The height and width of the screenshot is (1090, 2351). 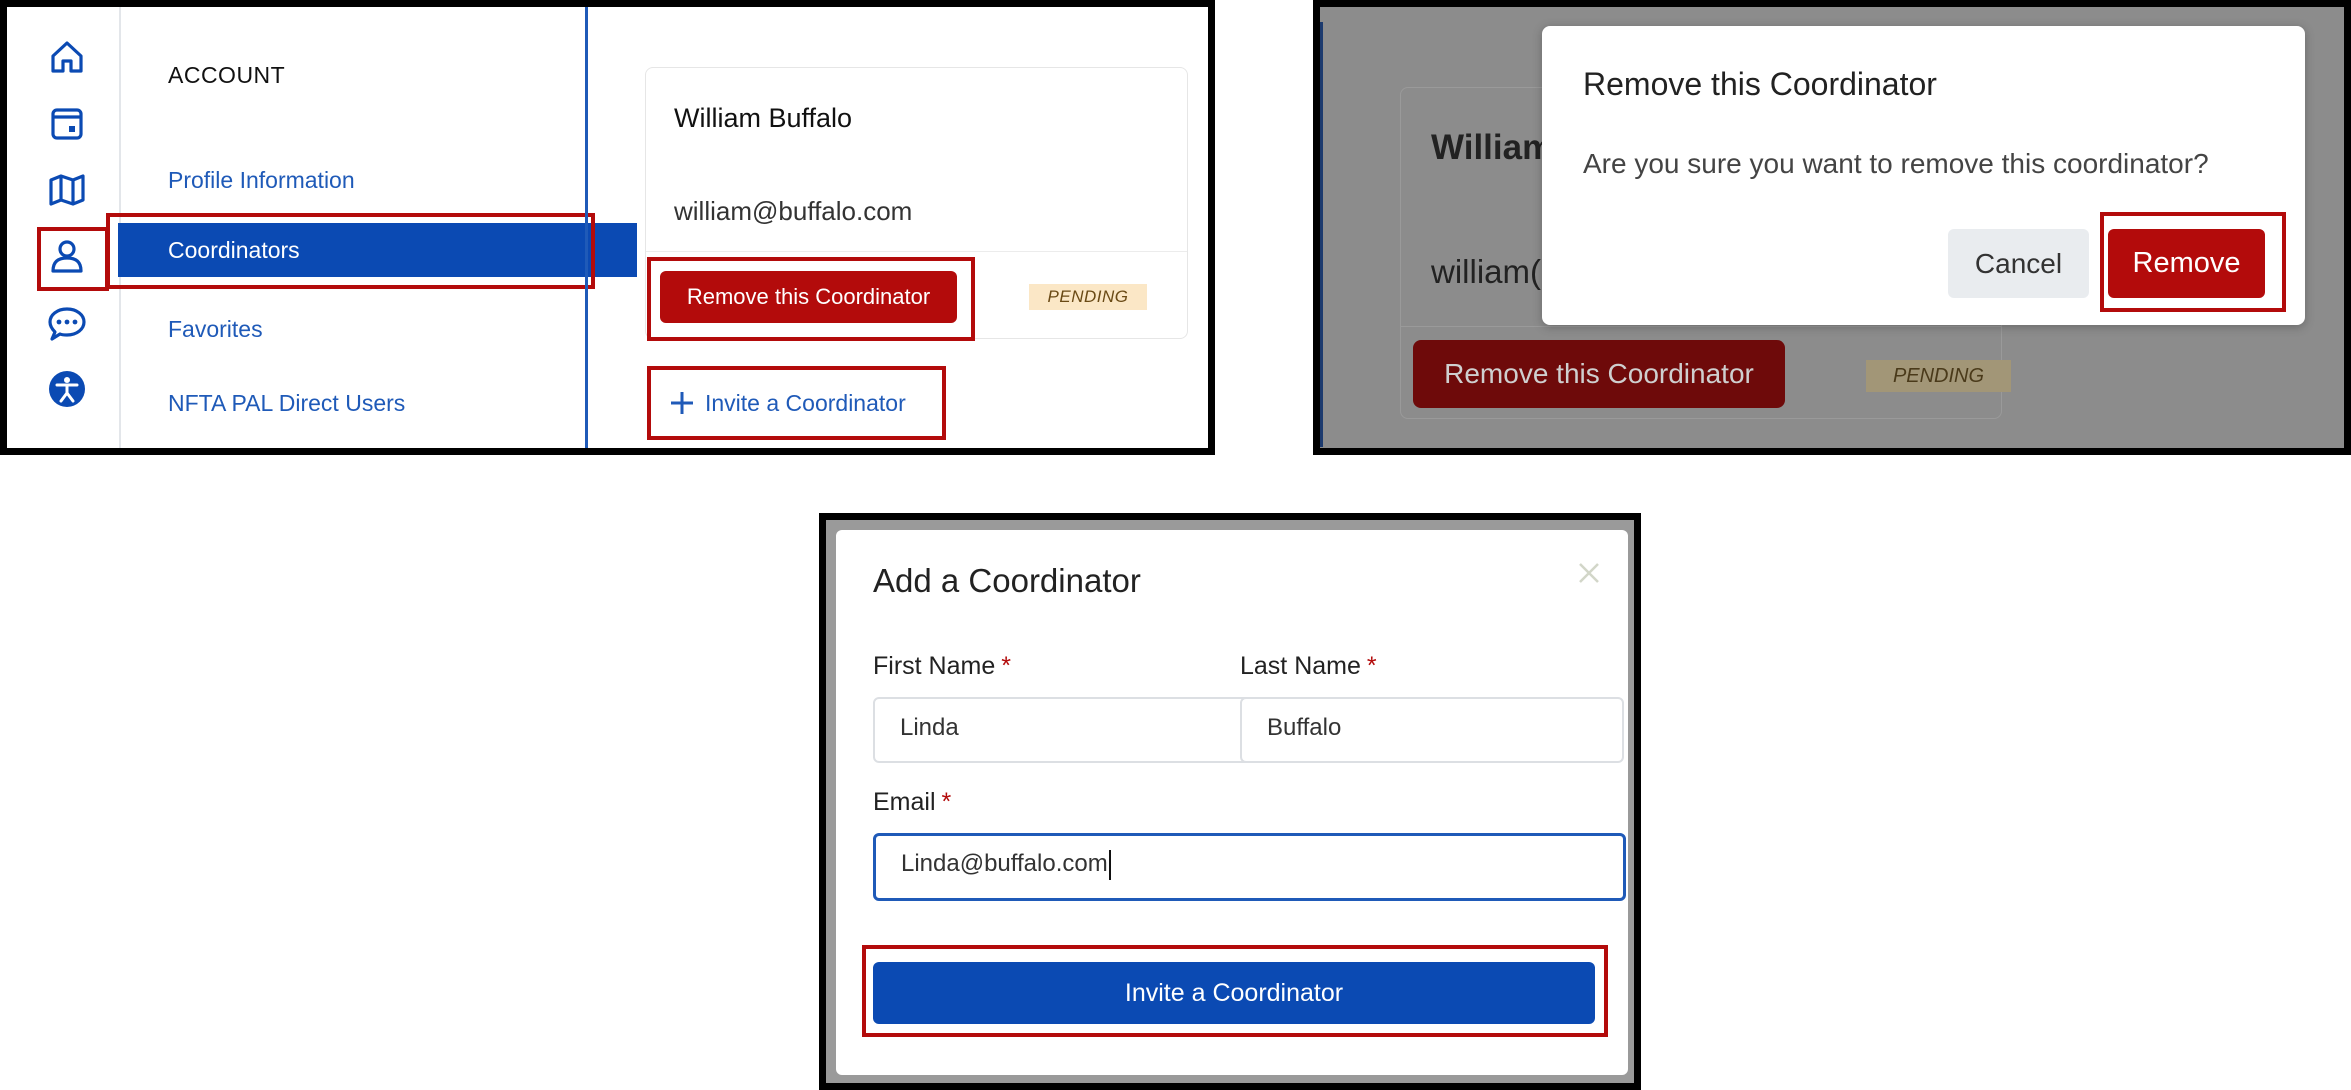 What do you see at coordinates (1371, 666) in the screenshot?
I see `last-name-required-mark: *` at bounding box center [1371, 666].